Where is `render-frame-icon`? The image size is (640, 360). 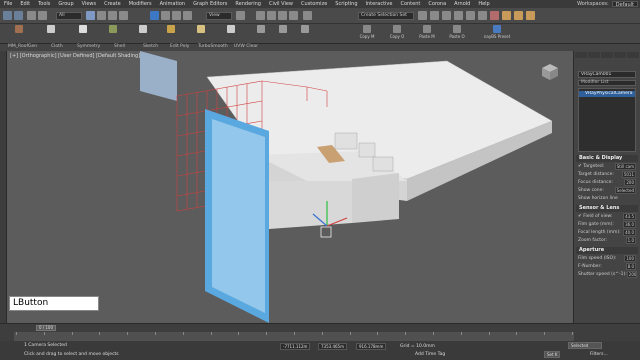
render-frame-icon is located at coordinates (518, 15).